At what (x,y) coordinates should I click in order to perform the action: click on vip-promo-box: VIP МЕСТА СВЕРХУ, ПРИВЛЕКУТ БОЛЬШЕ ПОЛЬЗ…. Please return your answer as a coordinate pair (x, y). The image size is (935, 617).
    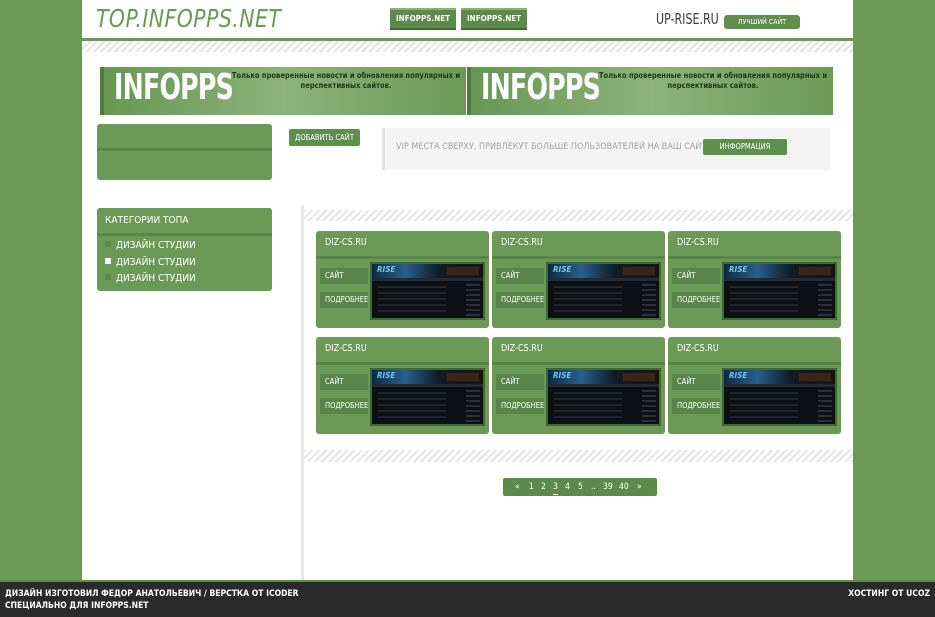
    Looking at the image, I should click on (606, 149).